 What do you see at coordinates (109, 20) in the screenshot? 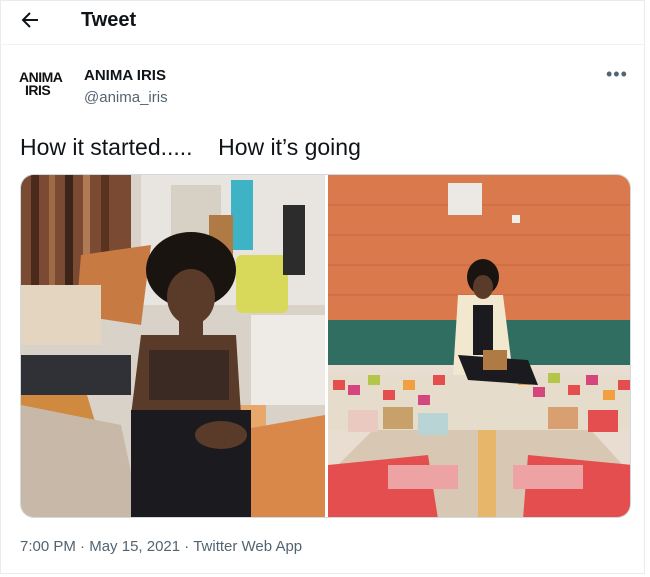
I see `page-title: Tweet` at bounding box center [109, 20].